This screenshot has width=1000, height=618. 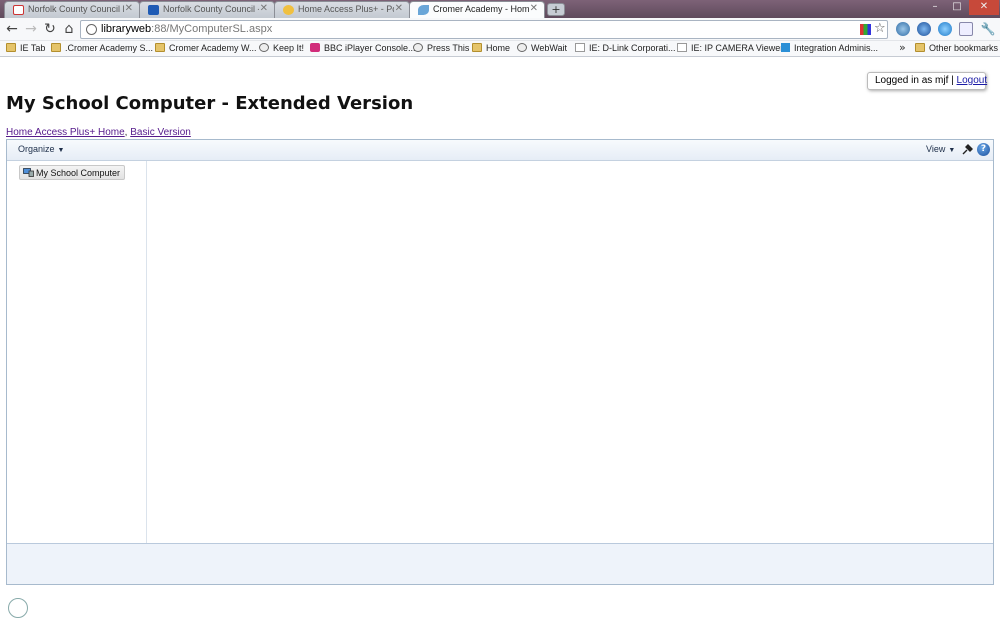 I want to click on calendar-icon, so click(x=153, y=10).